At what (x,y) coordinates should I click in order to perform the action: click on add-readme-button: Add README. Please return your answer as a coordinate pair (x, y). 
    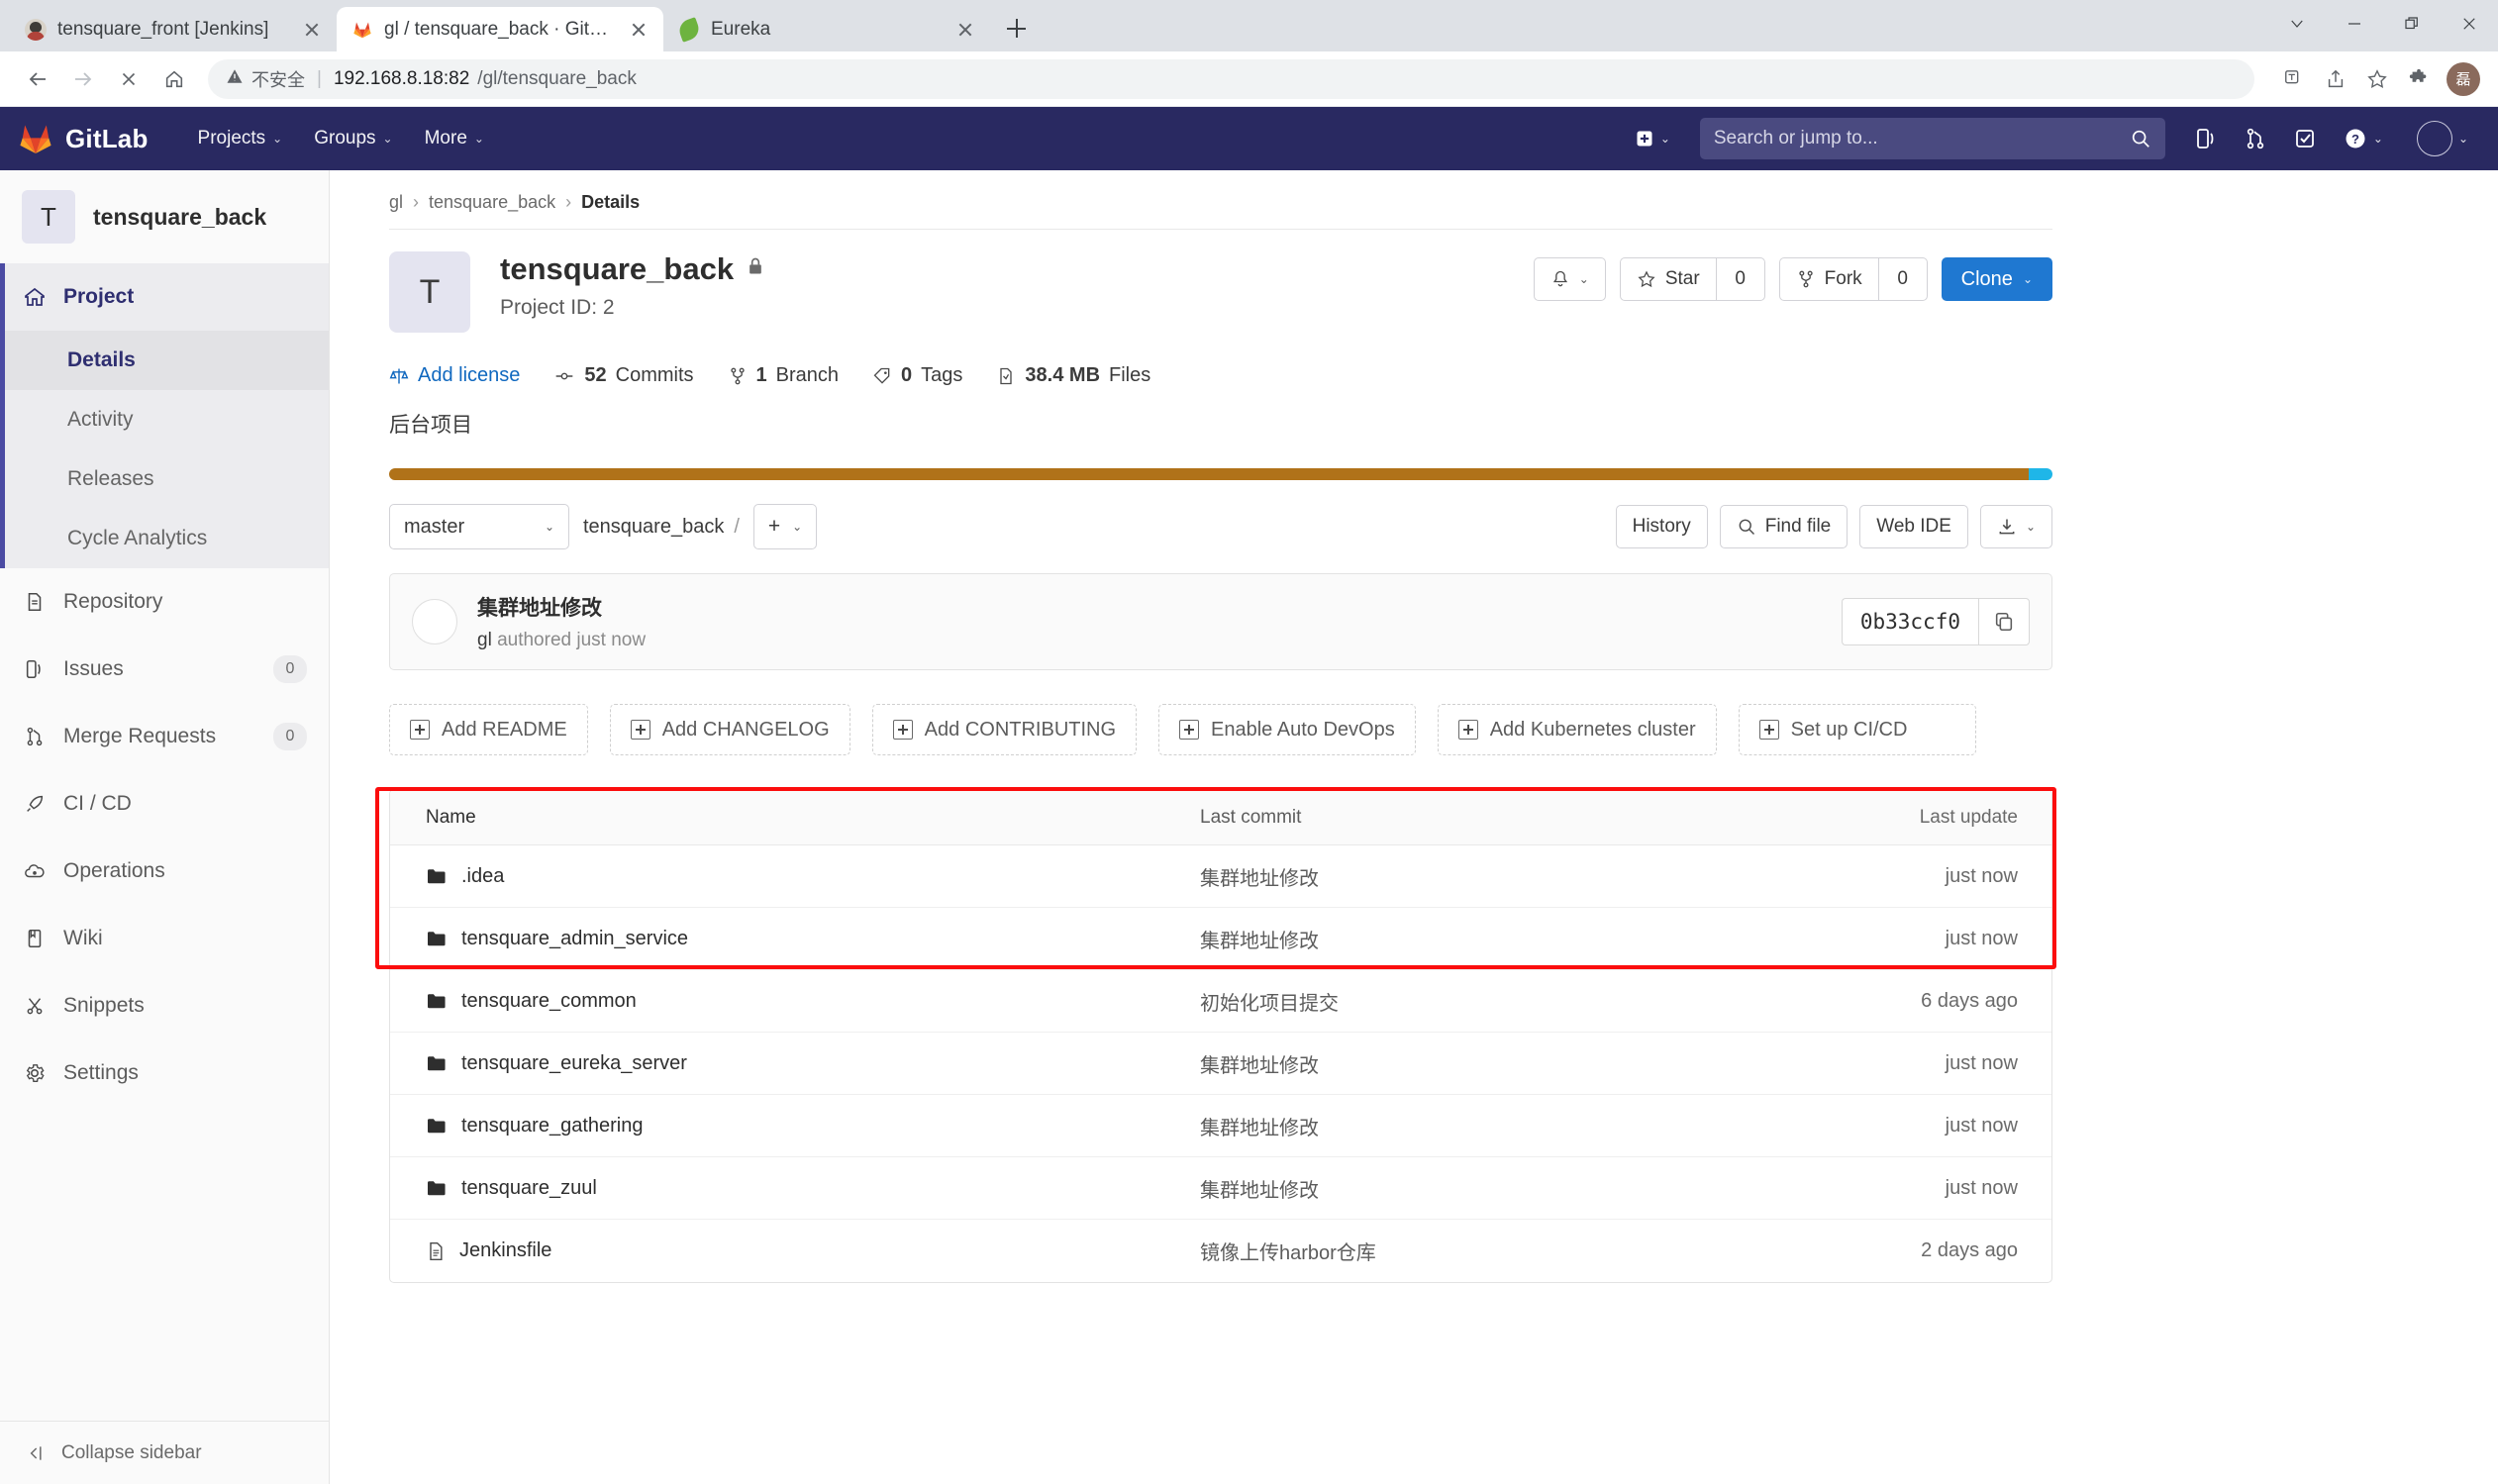
    Looking at the image, I should click on (488, 729).